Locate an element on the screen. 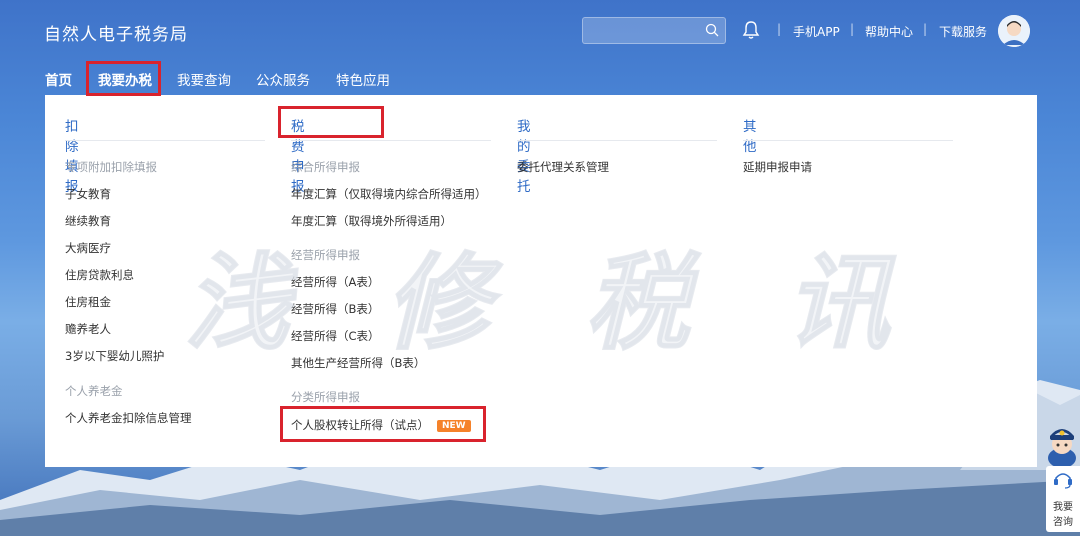  help-center-link: 帮助中心 is located at coordinates (889, 31).